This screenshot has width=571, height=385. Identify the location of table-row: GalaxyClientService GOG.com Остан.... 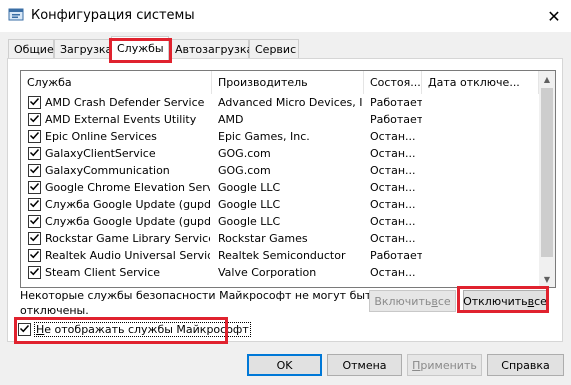
(281, 153).